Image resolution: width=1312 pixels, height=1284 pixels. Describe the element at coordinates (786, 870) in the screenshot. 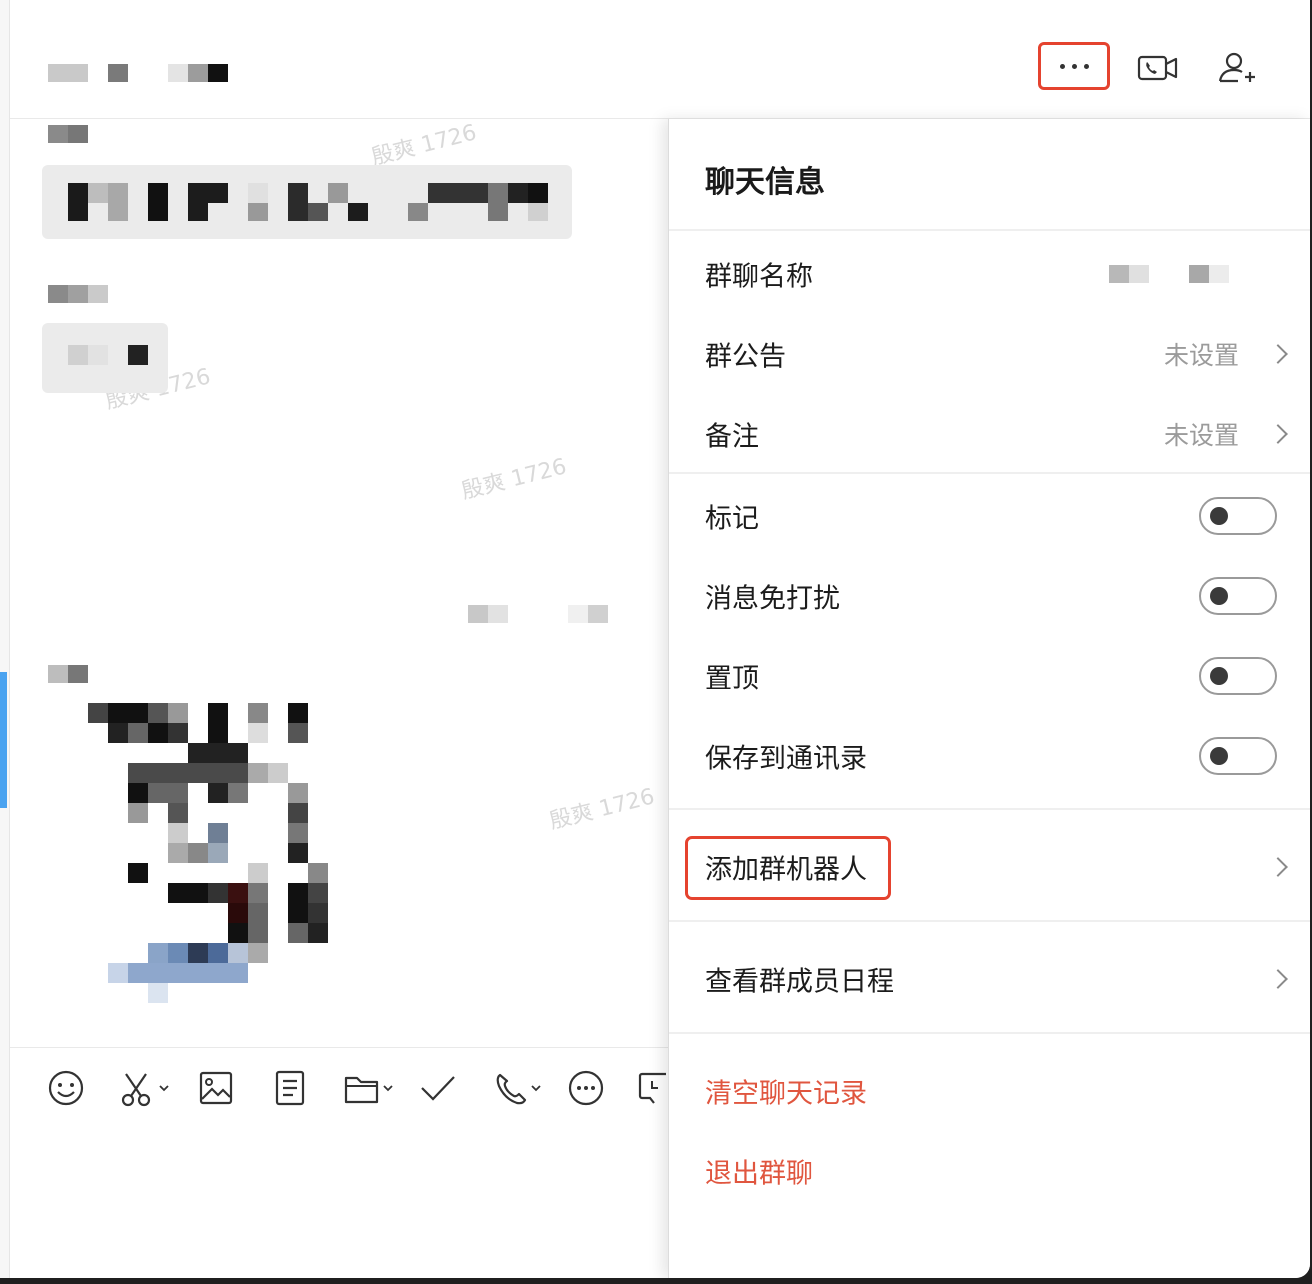

I see `add-bot-label: 添加群机器人` at that location.